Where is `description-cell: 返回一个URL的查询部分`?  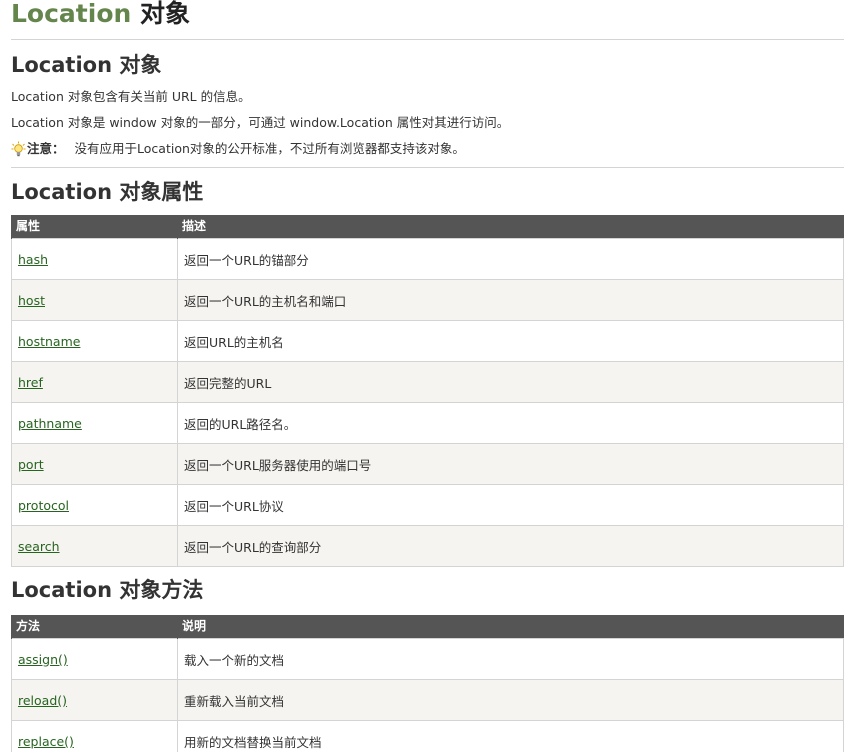
description-cell: 返回一个URL的查询部分 is located at coordinates (510, 546).